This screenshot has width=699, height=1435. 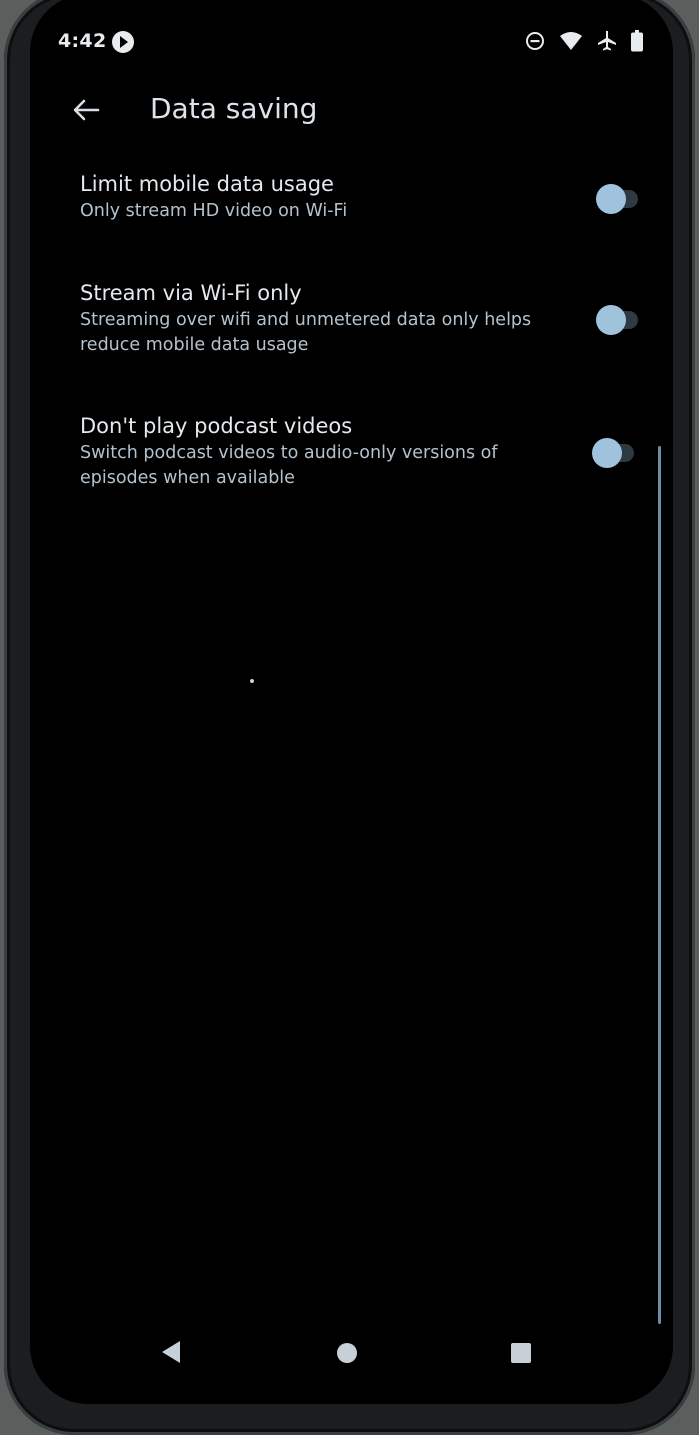 What do you see at coordinates (350, 45) in the screenshot?
I see `status-bar: 4:42` at bounding box center [350, 45].